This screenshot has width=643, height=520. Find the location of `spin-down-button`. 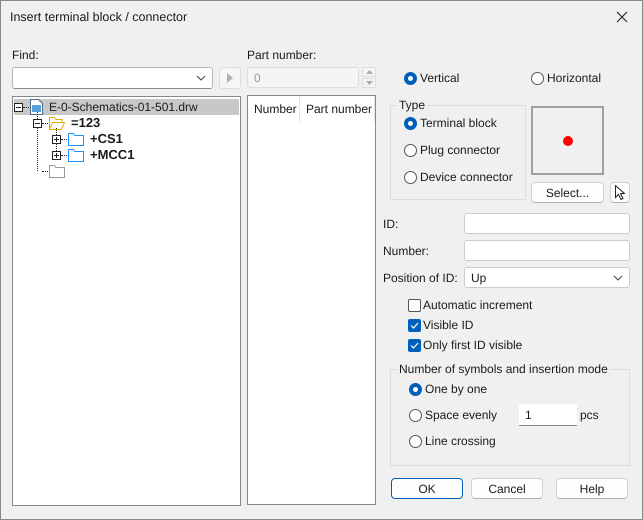

spin-down-button is located at coordinates (369, 83).